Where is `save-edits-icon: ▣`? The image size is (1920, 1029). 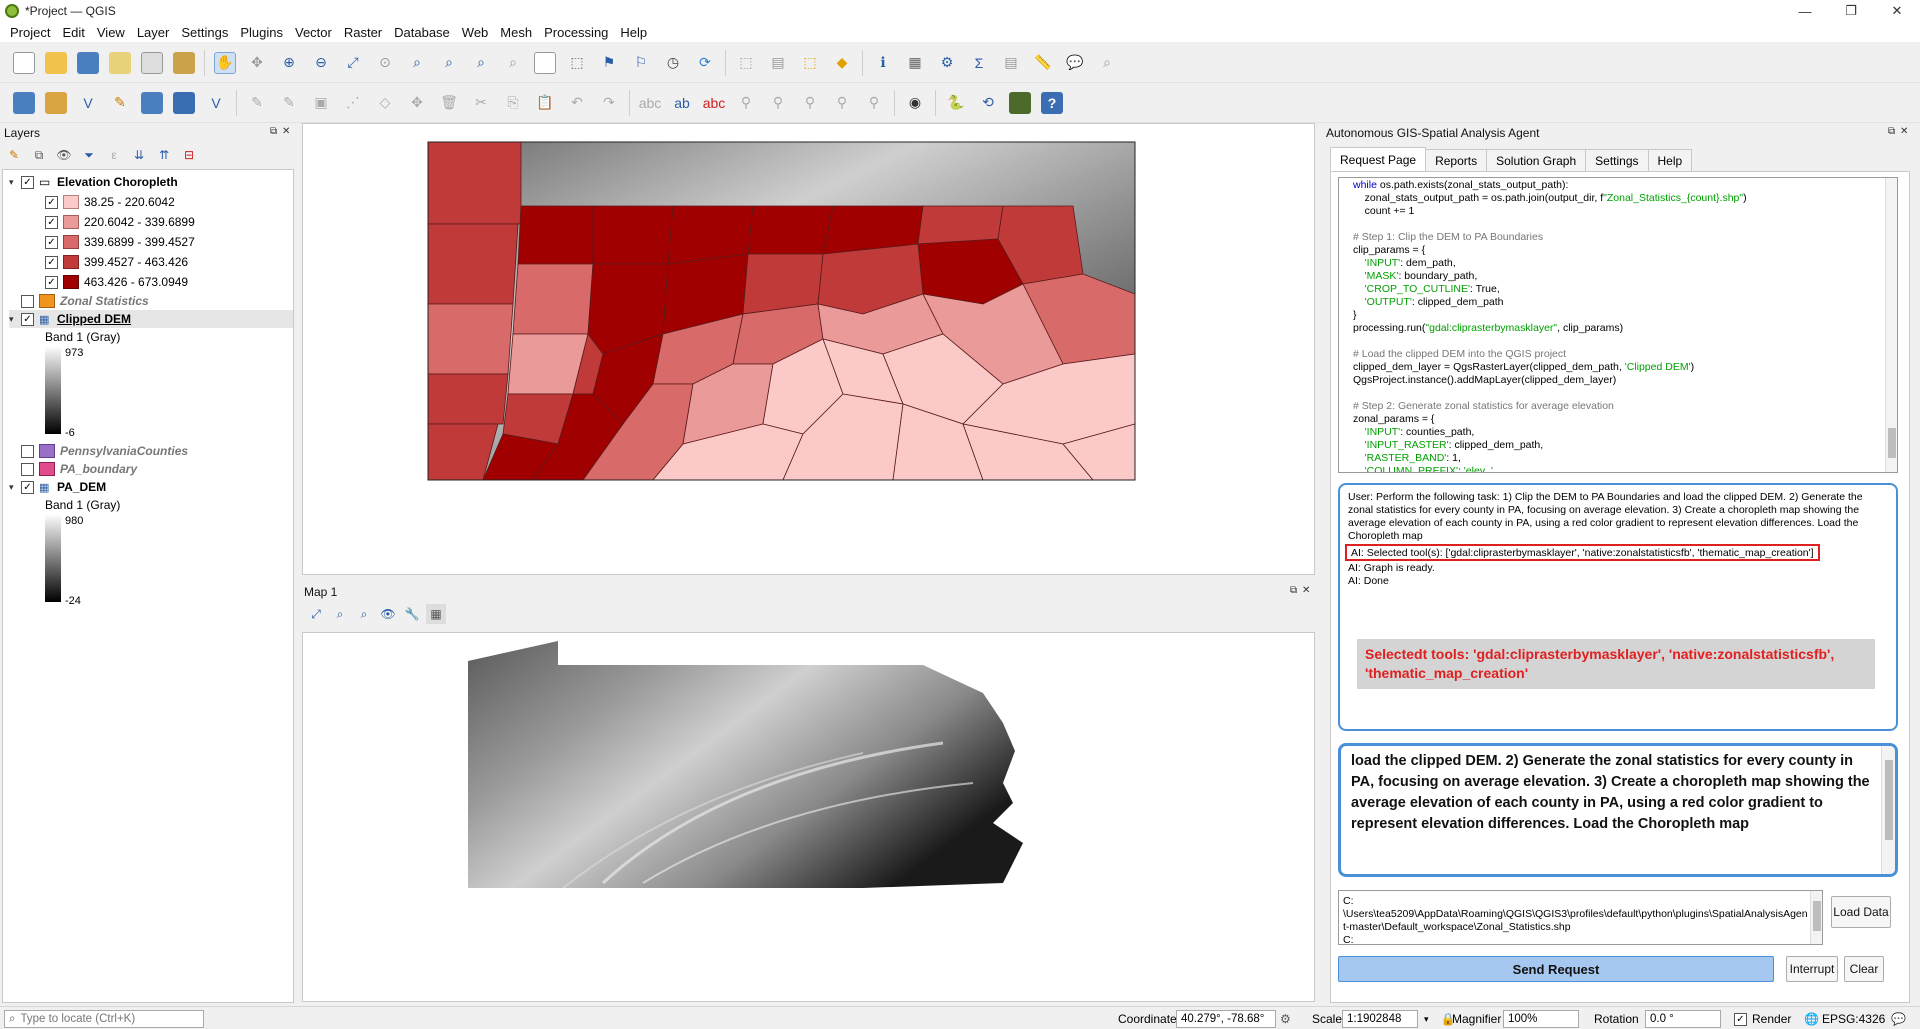 save-edits-icon: ▣ is located at coordinates (321, 103).